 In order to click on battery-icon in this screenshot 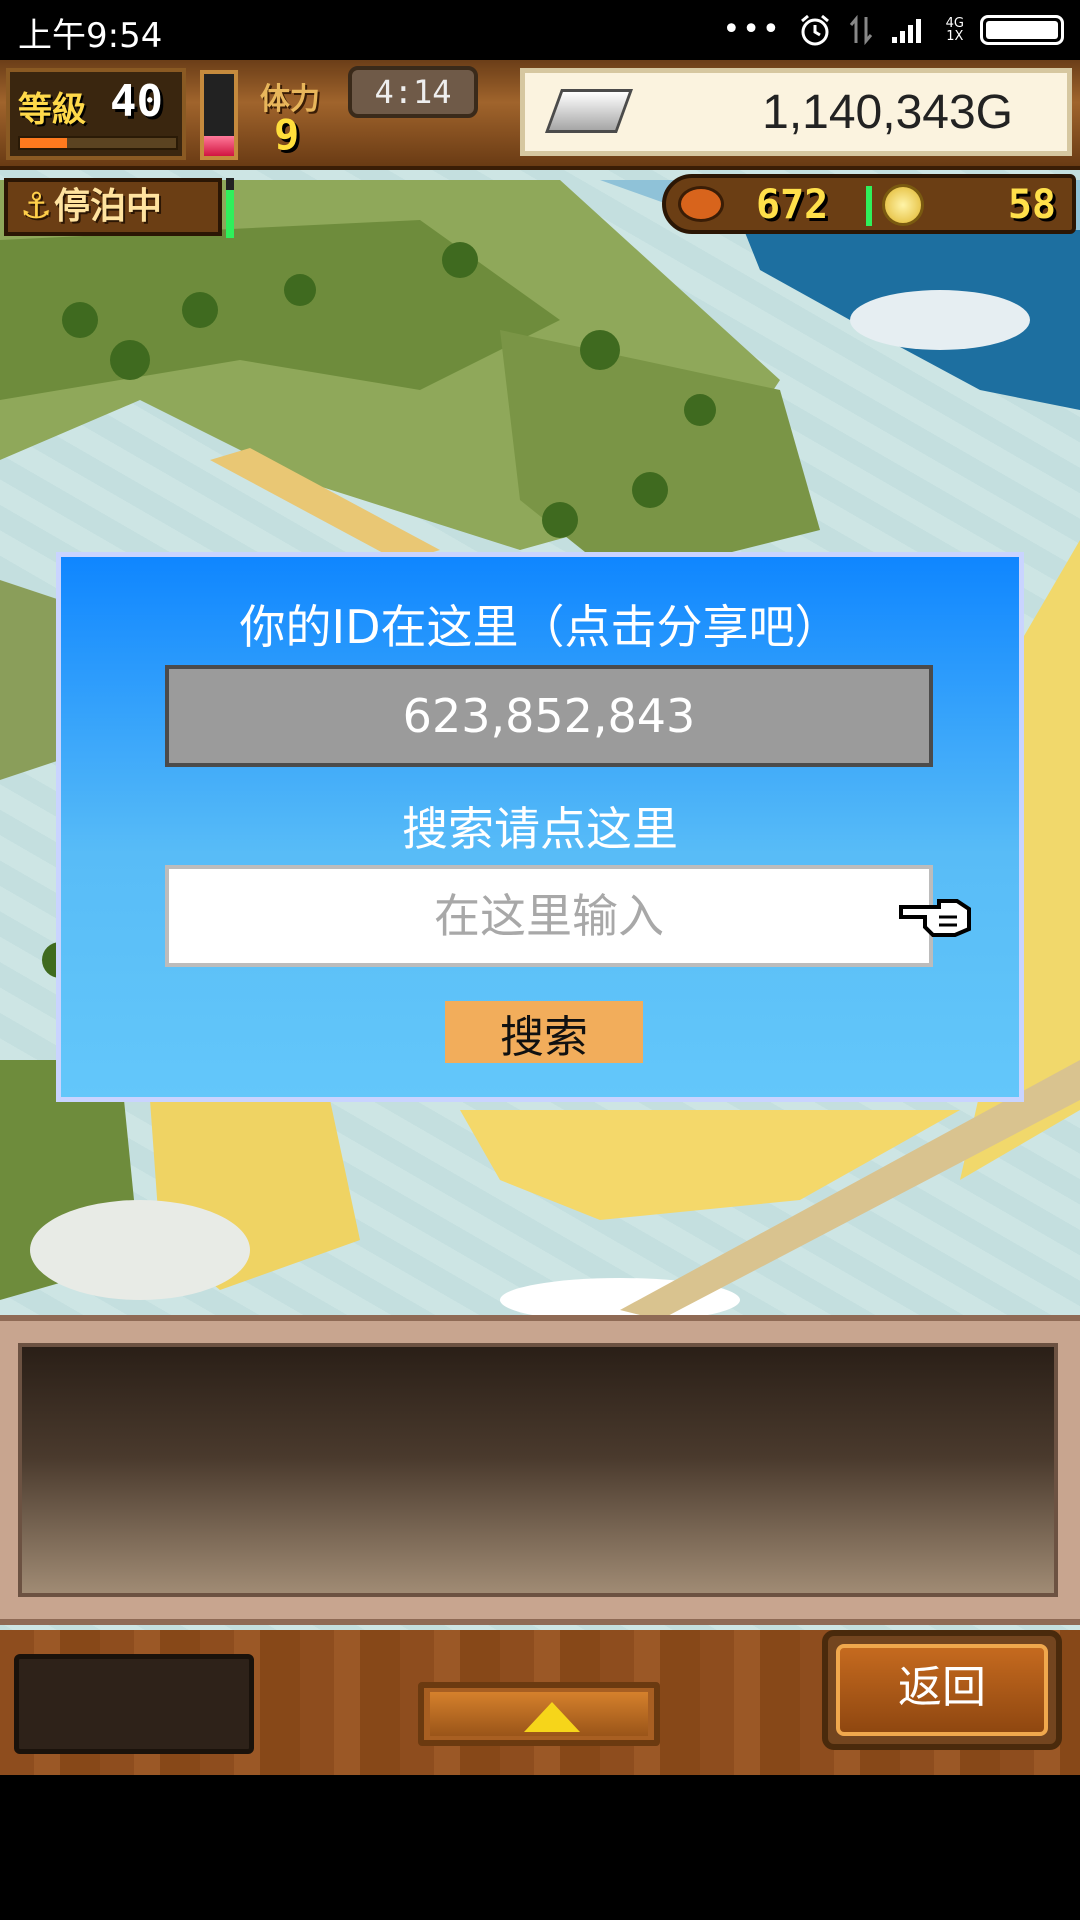, I will do `click(1022, 30)`.